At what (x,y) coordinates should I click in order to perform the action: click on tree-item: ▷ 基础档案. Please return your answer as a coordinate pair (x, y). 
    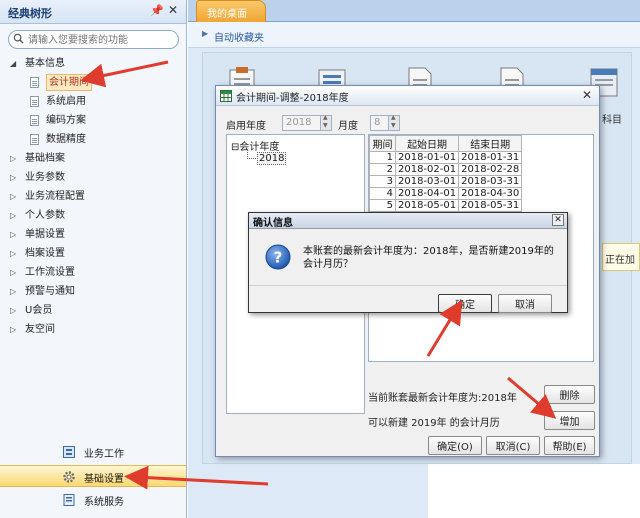
    Looking at the image, I should click on (93, 158).